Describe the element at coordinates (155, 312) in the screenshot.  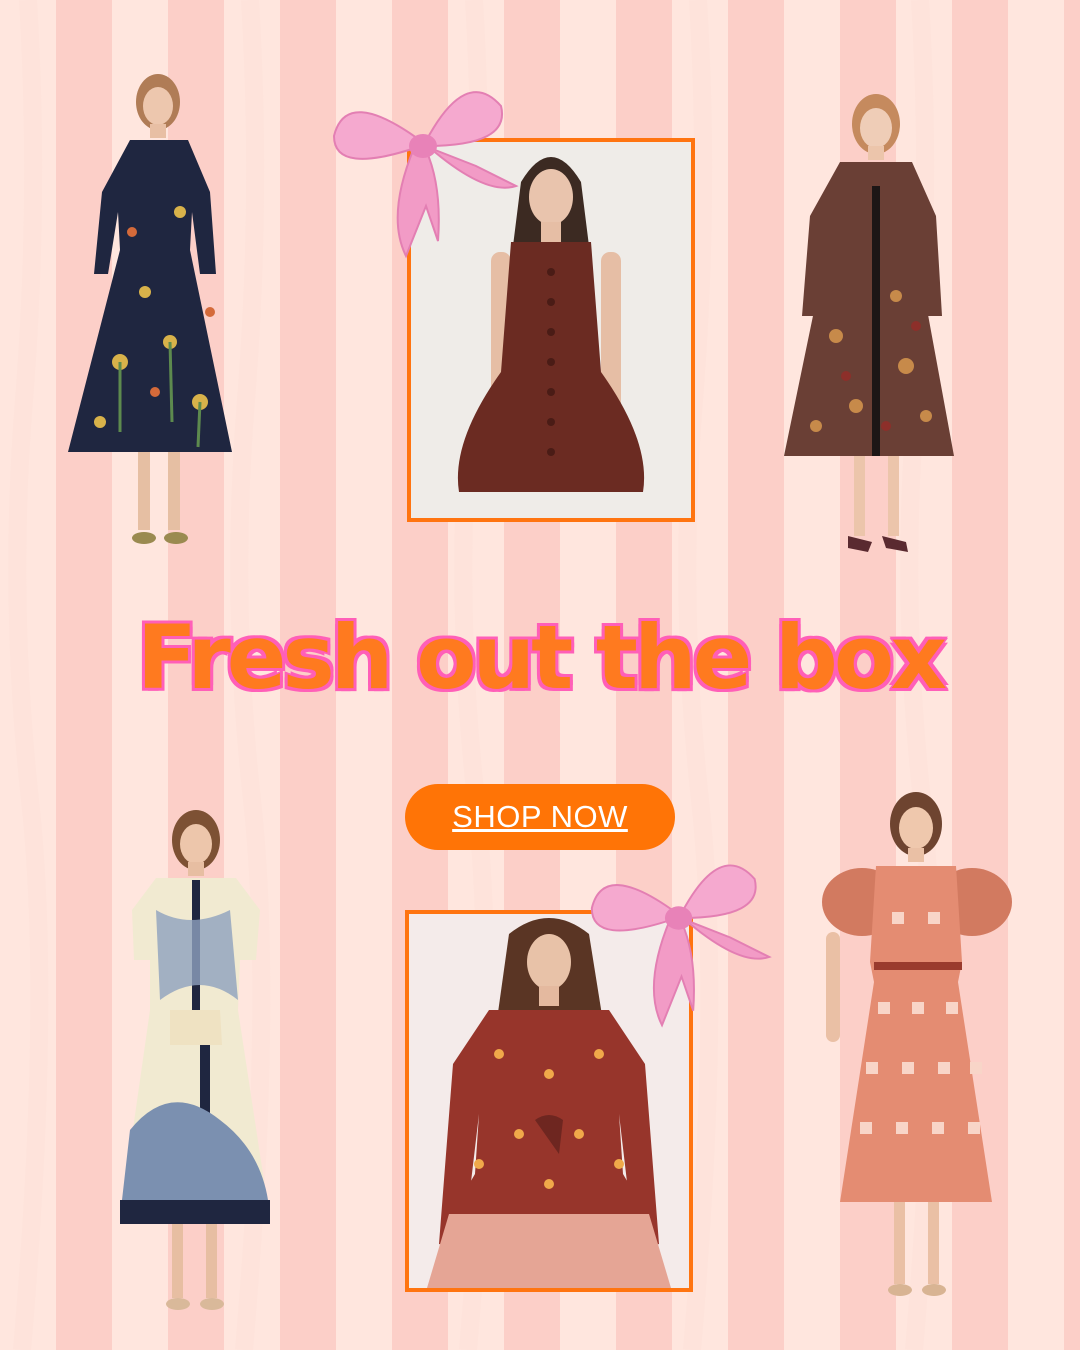
I see `product-navy-floral-dress` at that location.